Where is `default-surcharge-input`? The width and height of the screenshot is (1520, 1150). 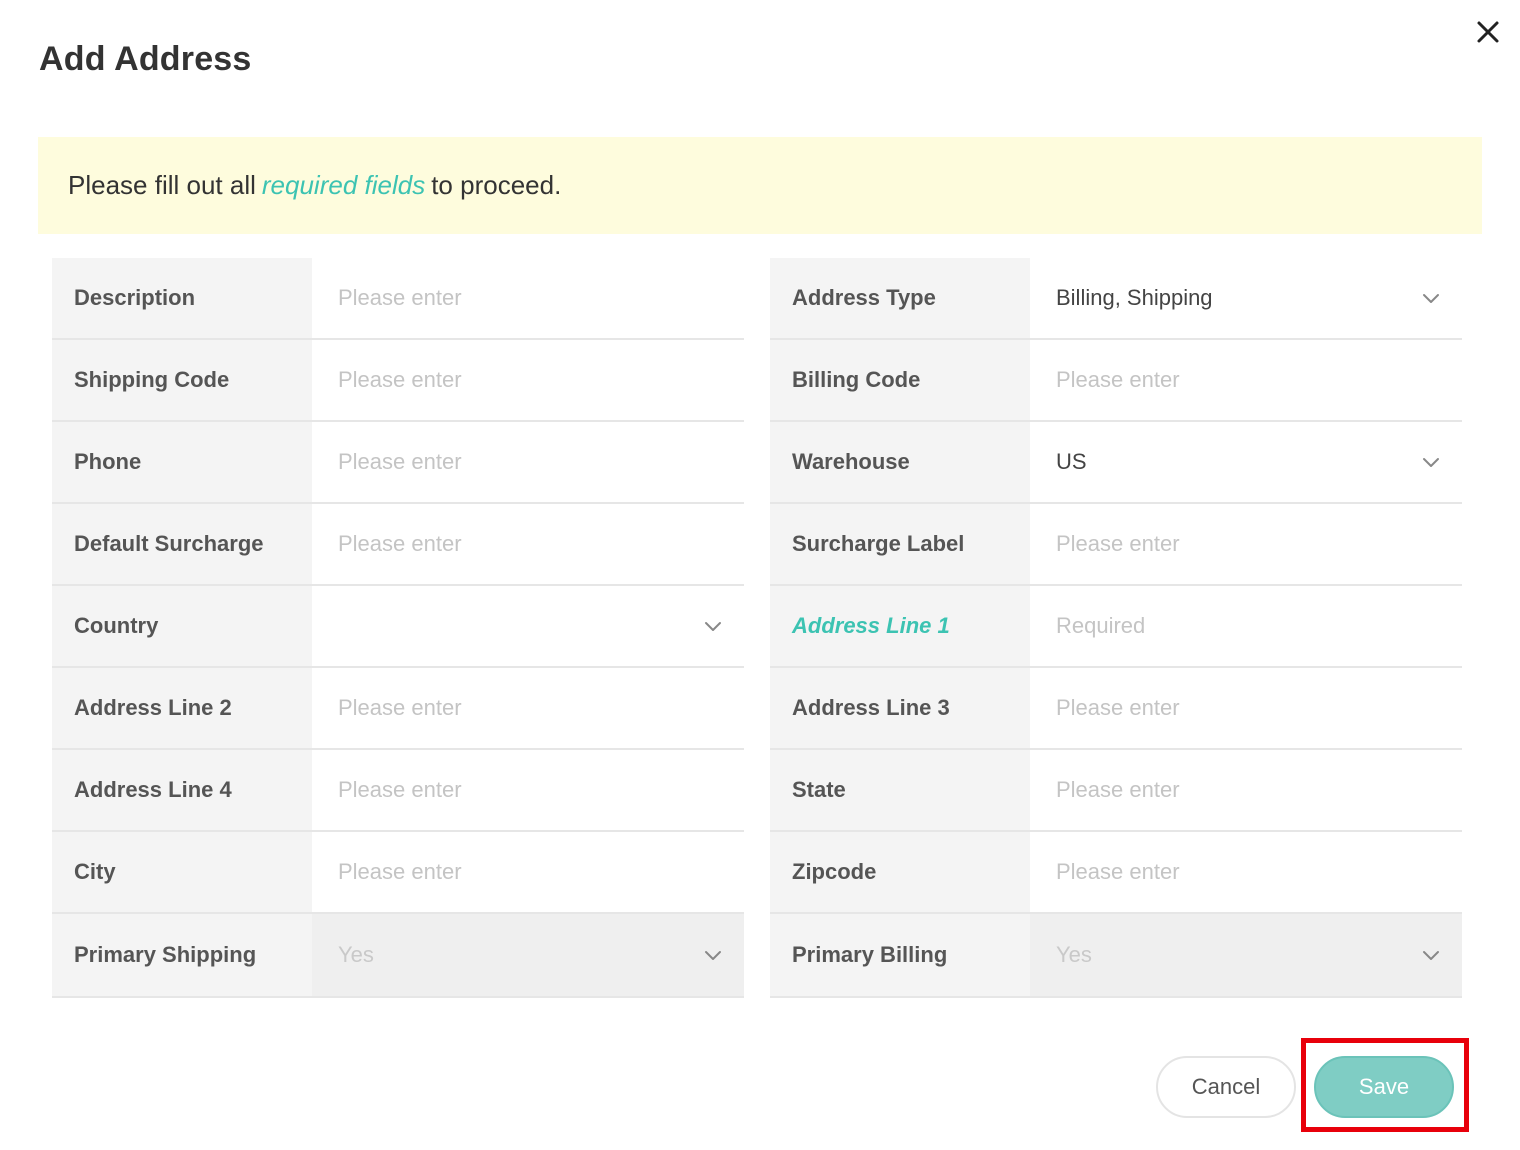
default-surcharge-input is located at coordinates (531, 544).